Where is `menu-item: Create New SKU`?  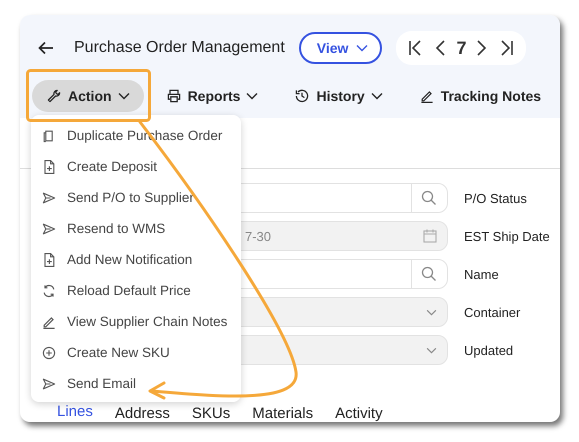
menu-item: Create New SKU is located at coordinates (136, 352).